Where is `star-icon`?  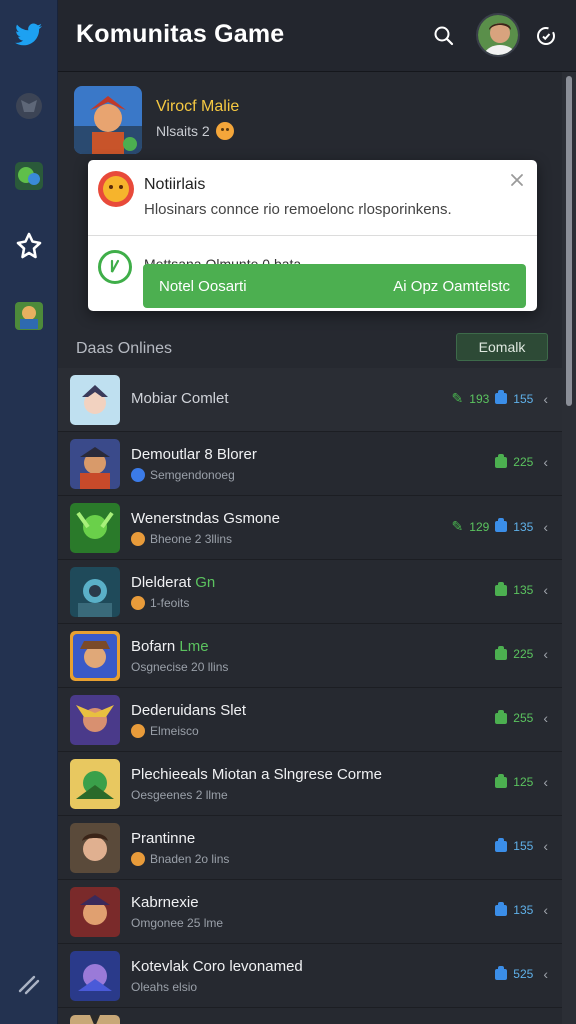
star-icon is located at coordinates (29, 246).